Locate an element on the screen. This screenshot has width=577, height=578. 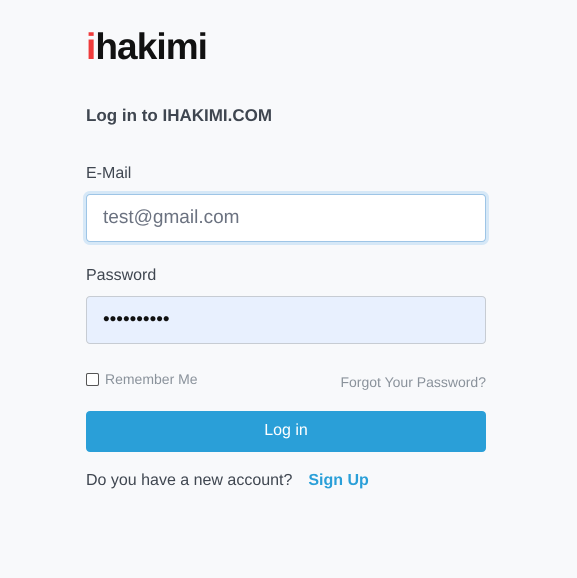
login-heading: Log in to IHAKIMI.COM is located at coordinates (180, 116).